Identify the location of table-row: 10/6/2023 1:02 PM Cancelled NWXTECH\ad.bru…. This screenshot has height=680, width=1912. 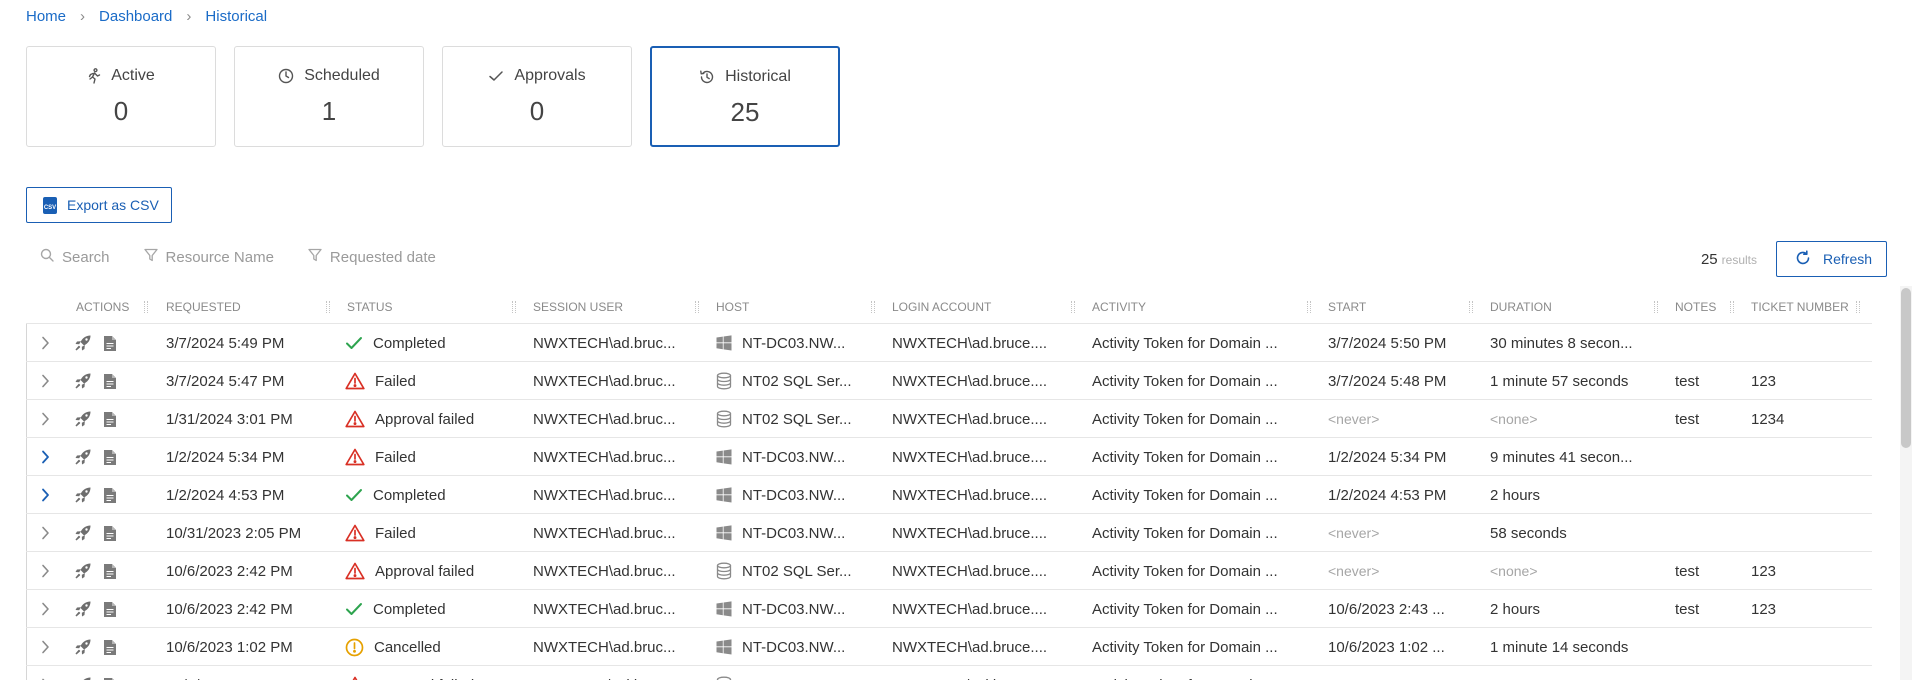
(949, 647).